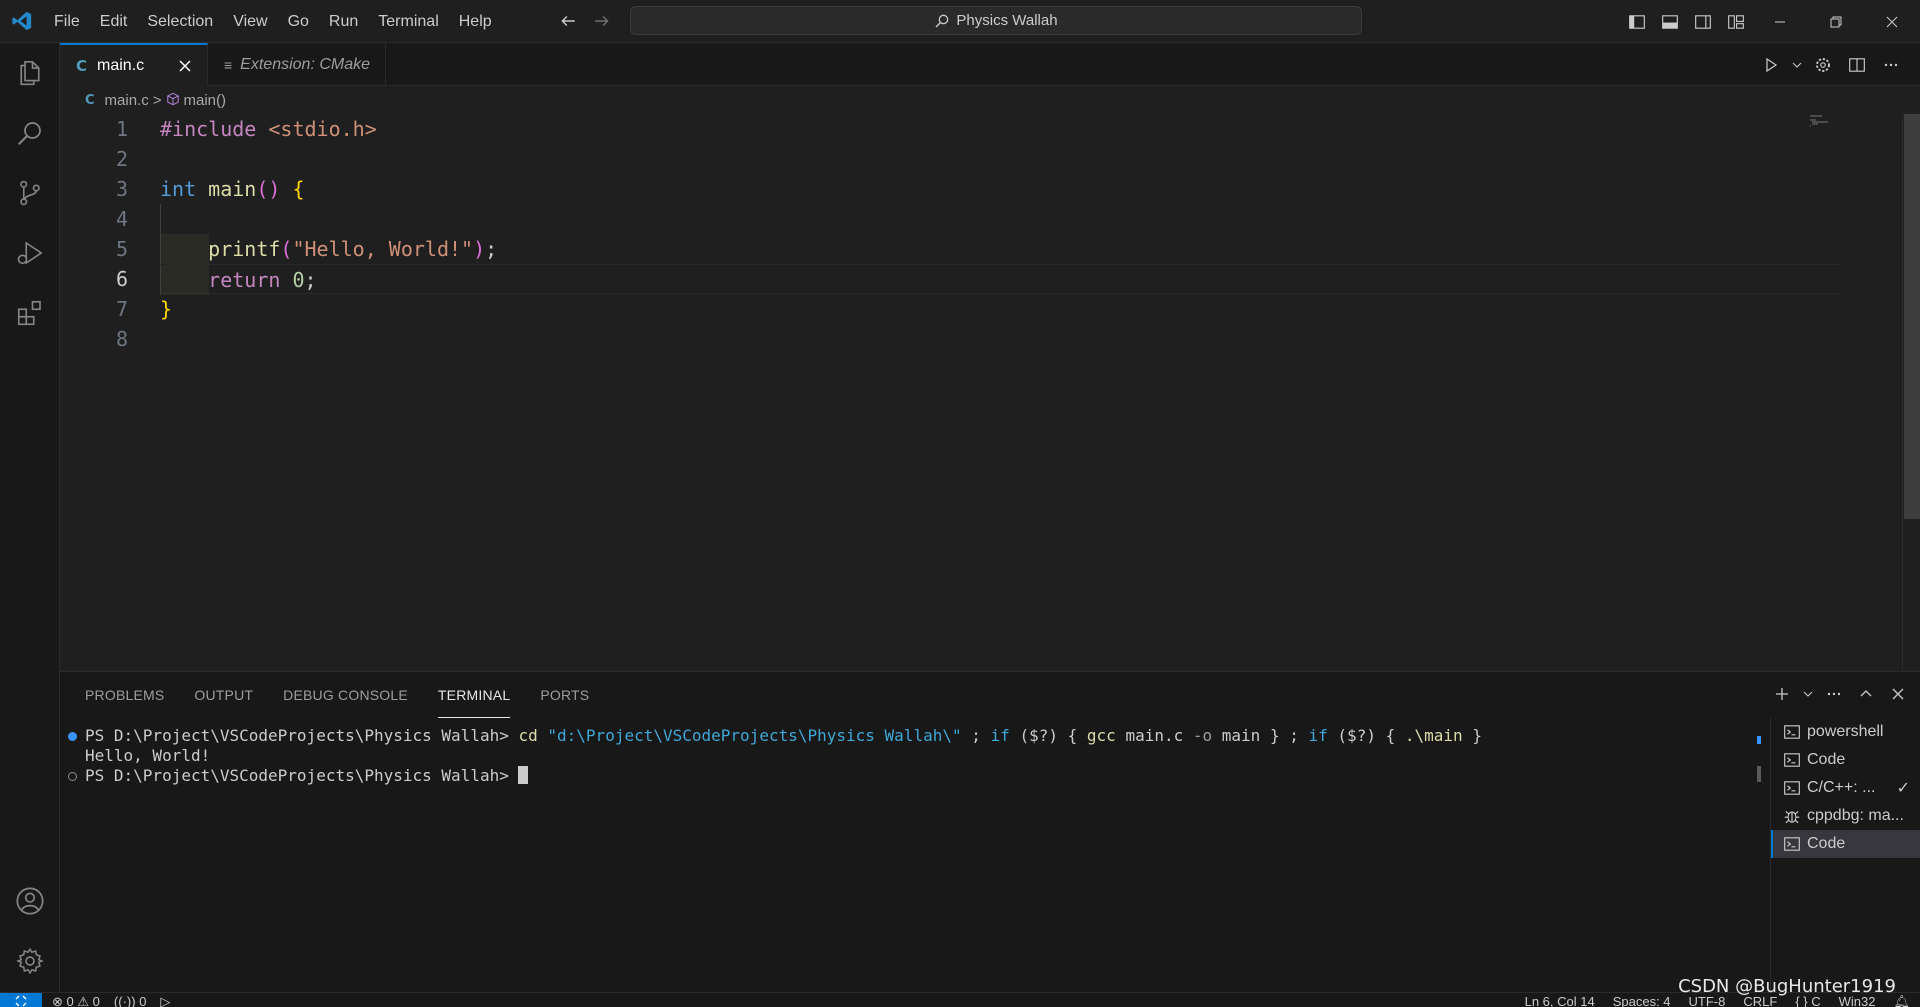 The height and width of the screenshot is (1007, 1920). Describe the element at coordinates (67, 21) in the screenshot. I see `menu-file: File` at that location.